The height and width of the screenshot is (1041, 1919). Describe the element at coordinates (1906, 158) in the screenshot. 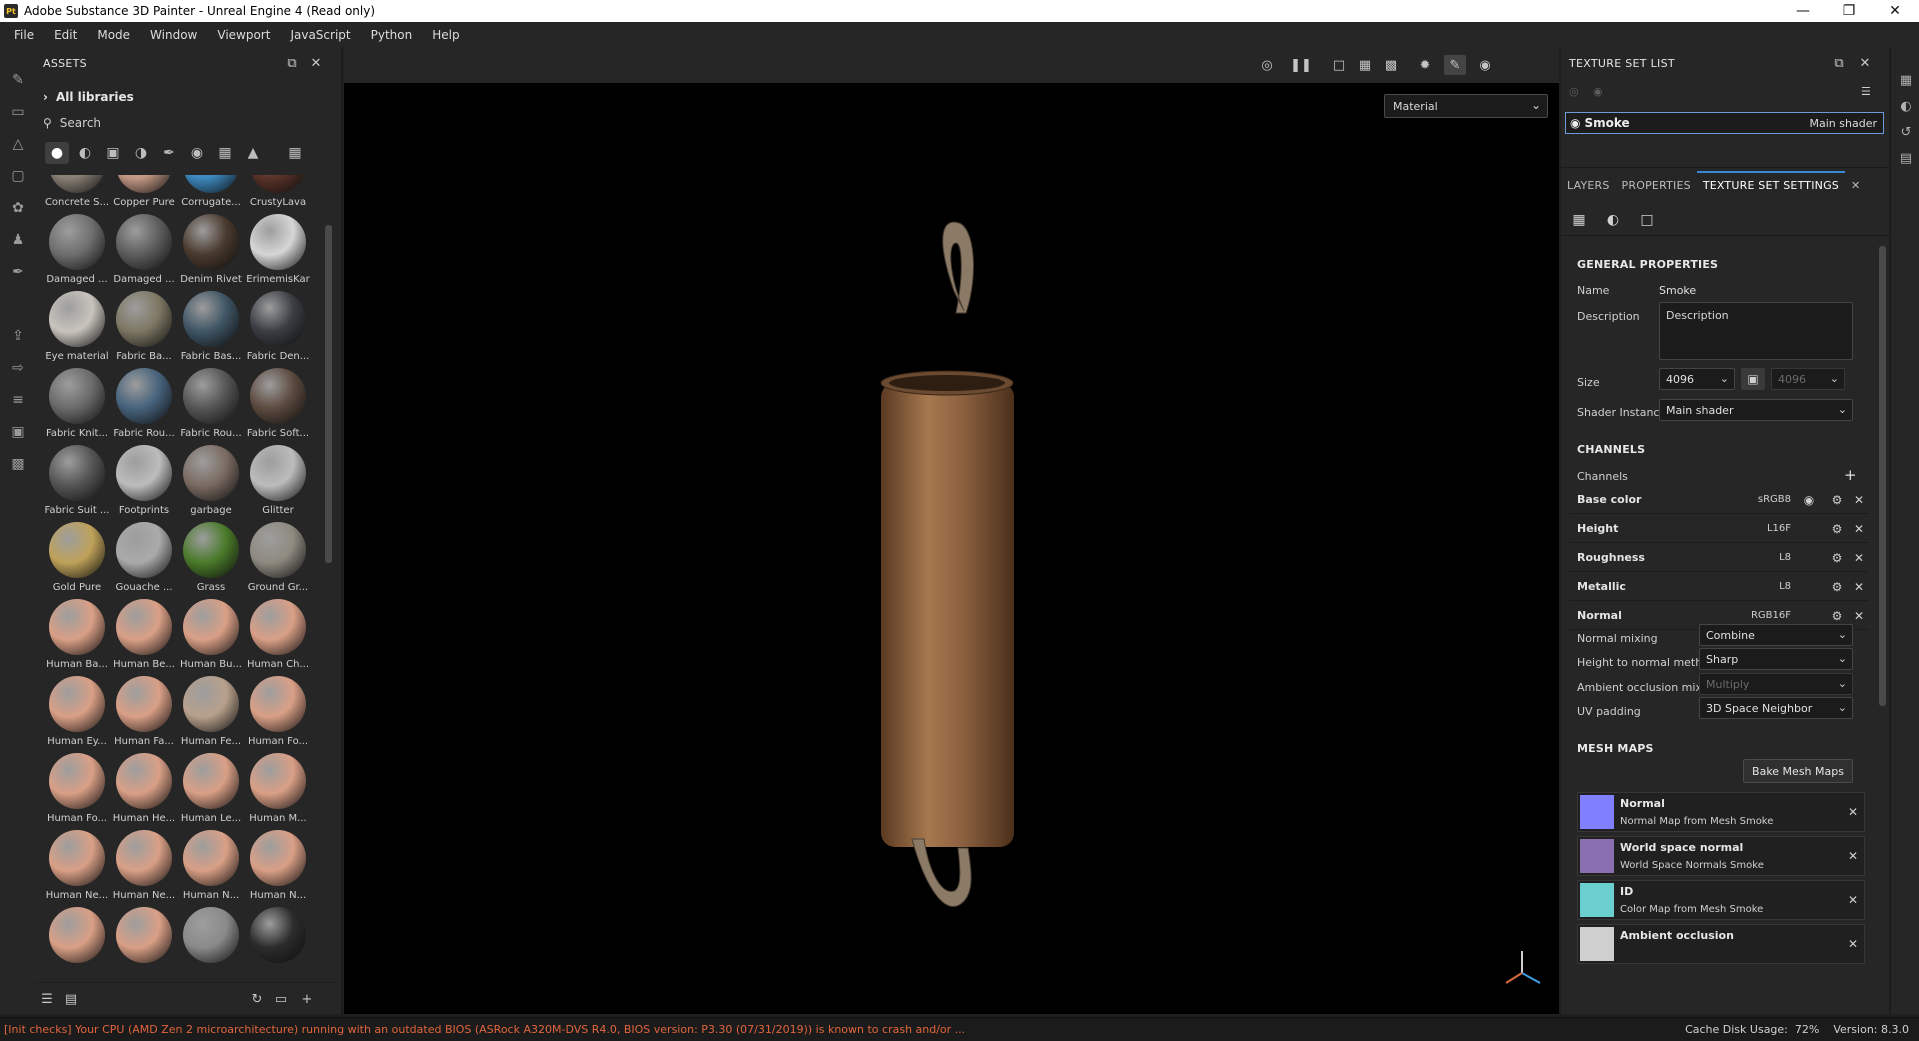

I see `log-icon: ▤` at that location.